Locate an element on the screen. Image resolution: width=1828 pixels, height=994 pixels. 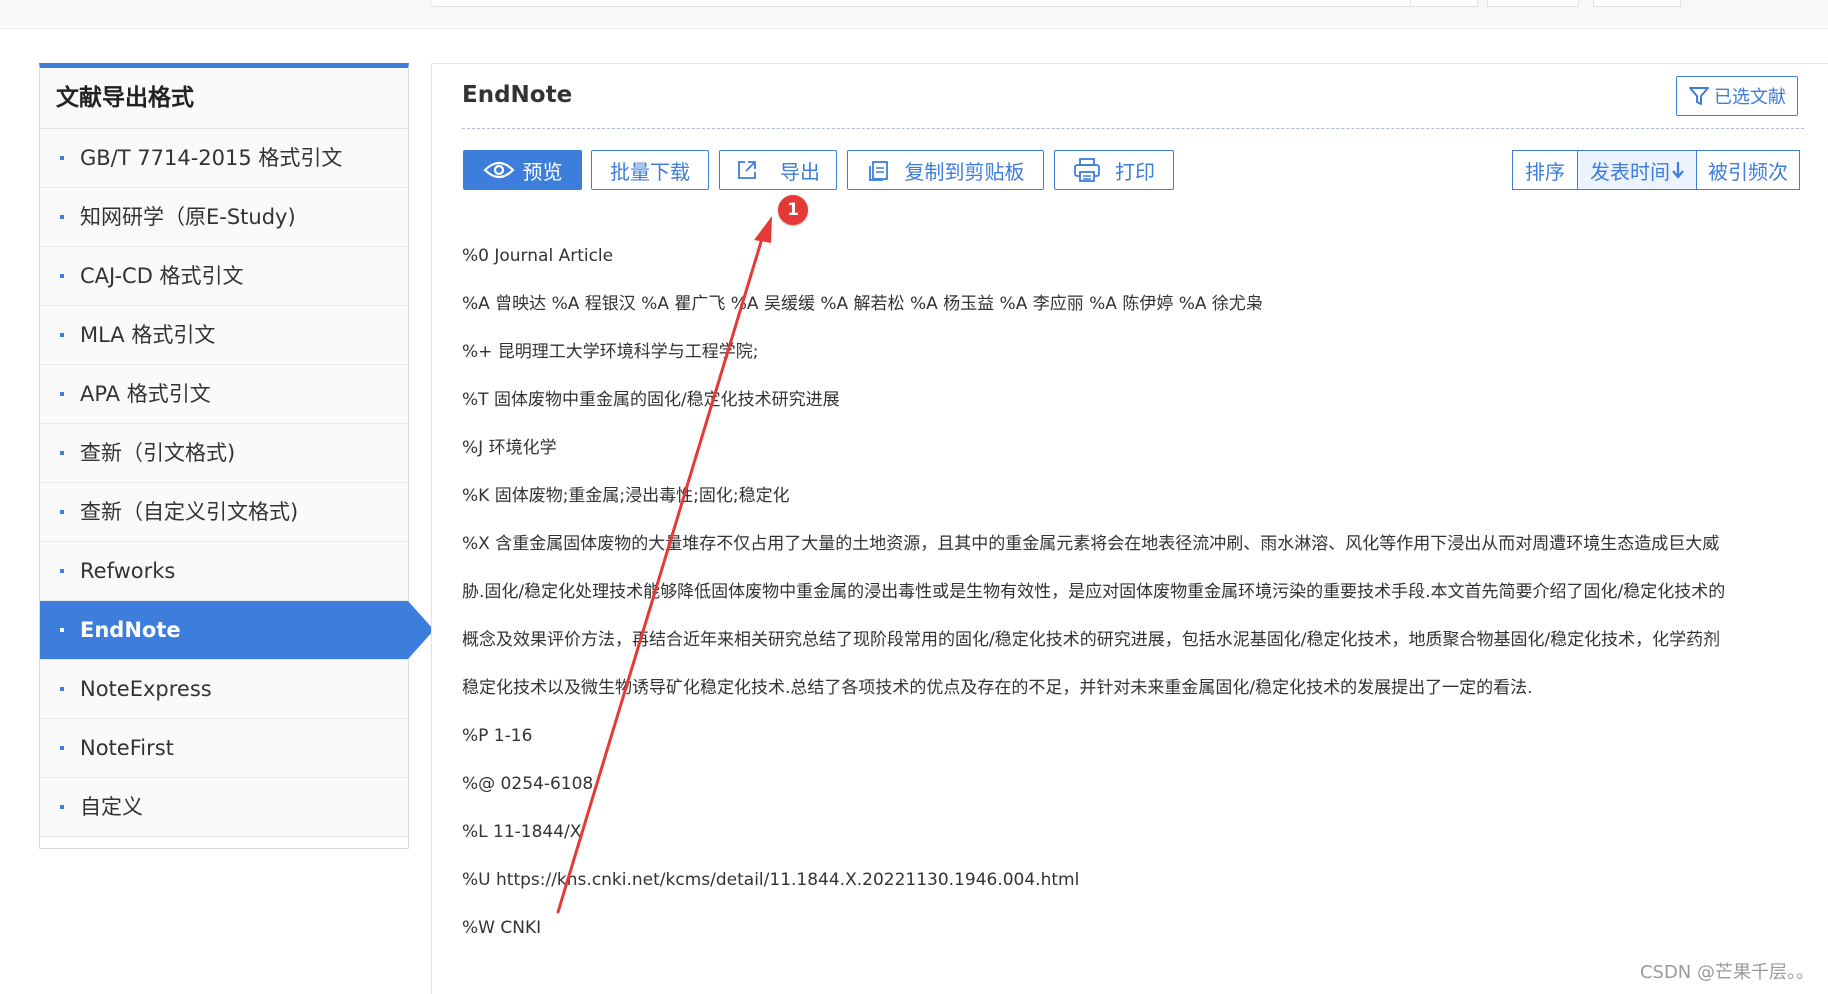
record-affiliation: %+ 昆明理工大学环境科学与工程学院; is located at coordinates (610, 352).